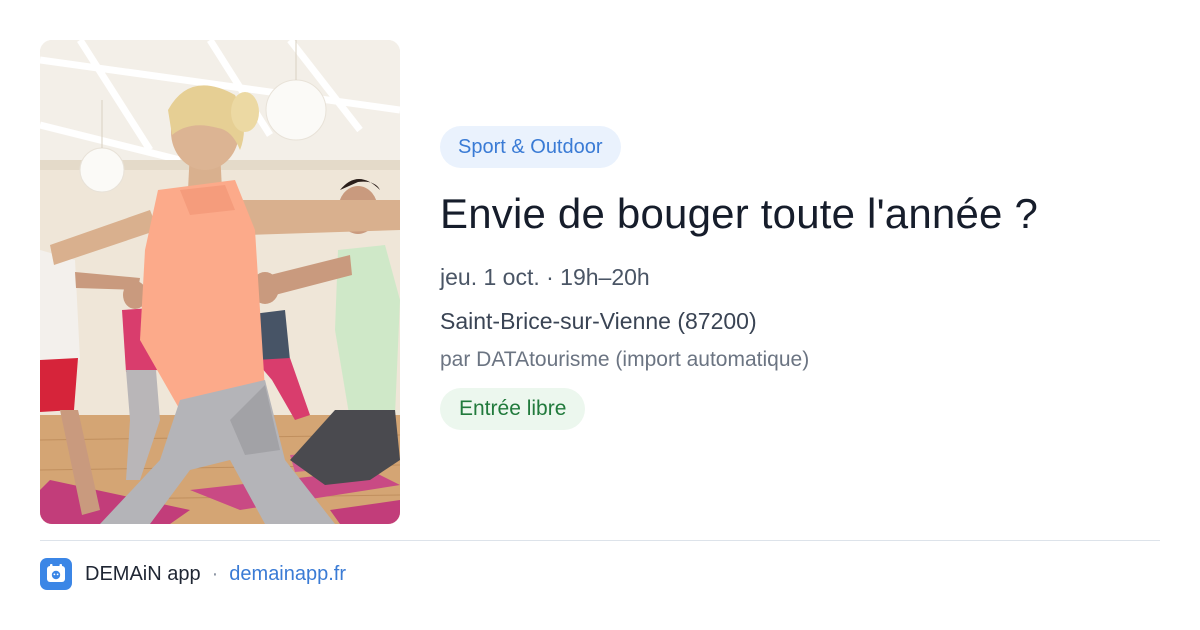 This screenshot has width=1200, height=630. Describe the element at coordinates (143, 574) in the screenshot. I see `app-name: DEMAiN app` at that location.